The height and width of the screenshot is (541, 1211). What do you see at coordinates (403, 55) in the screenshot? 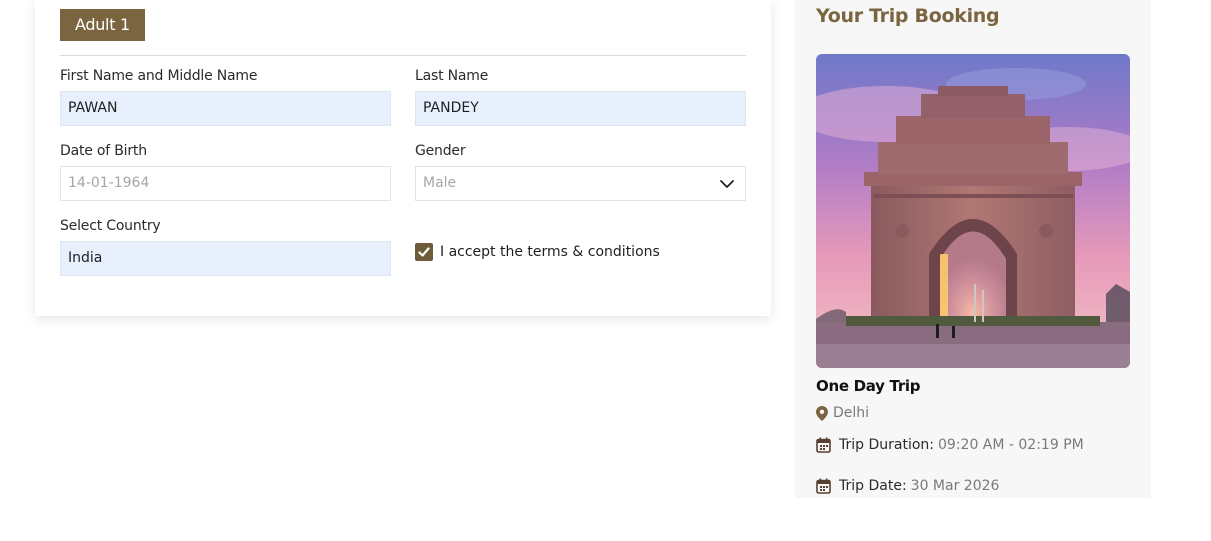
I see `divider` at bounding box center [403, 55].